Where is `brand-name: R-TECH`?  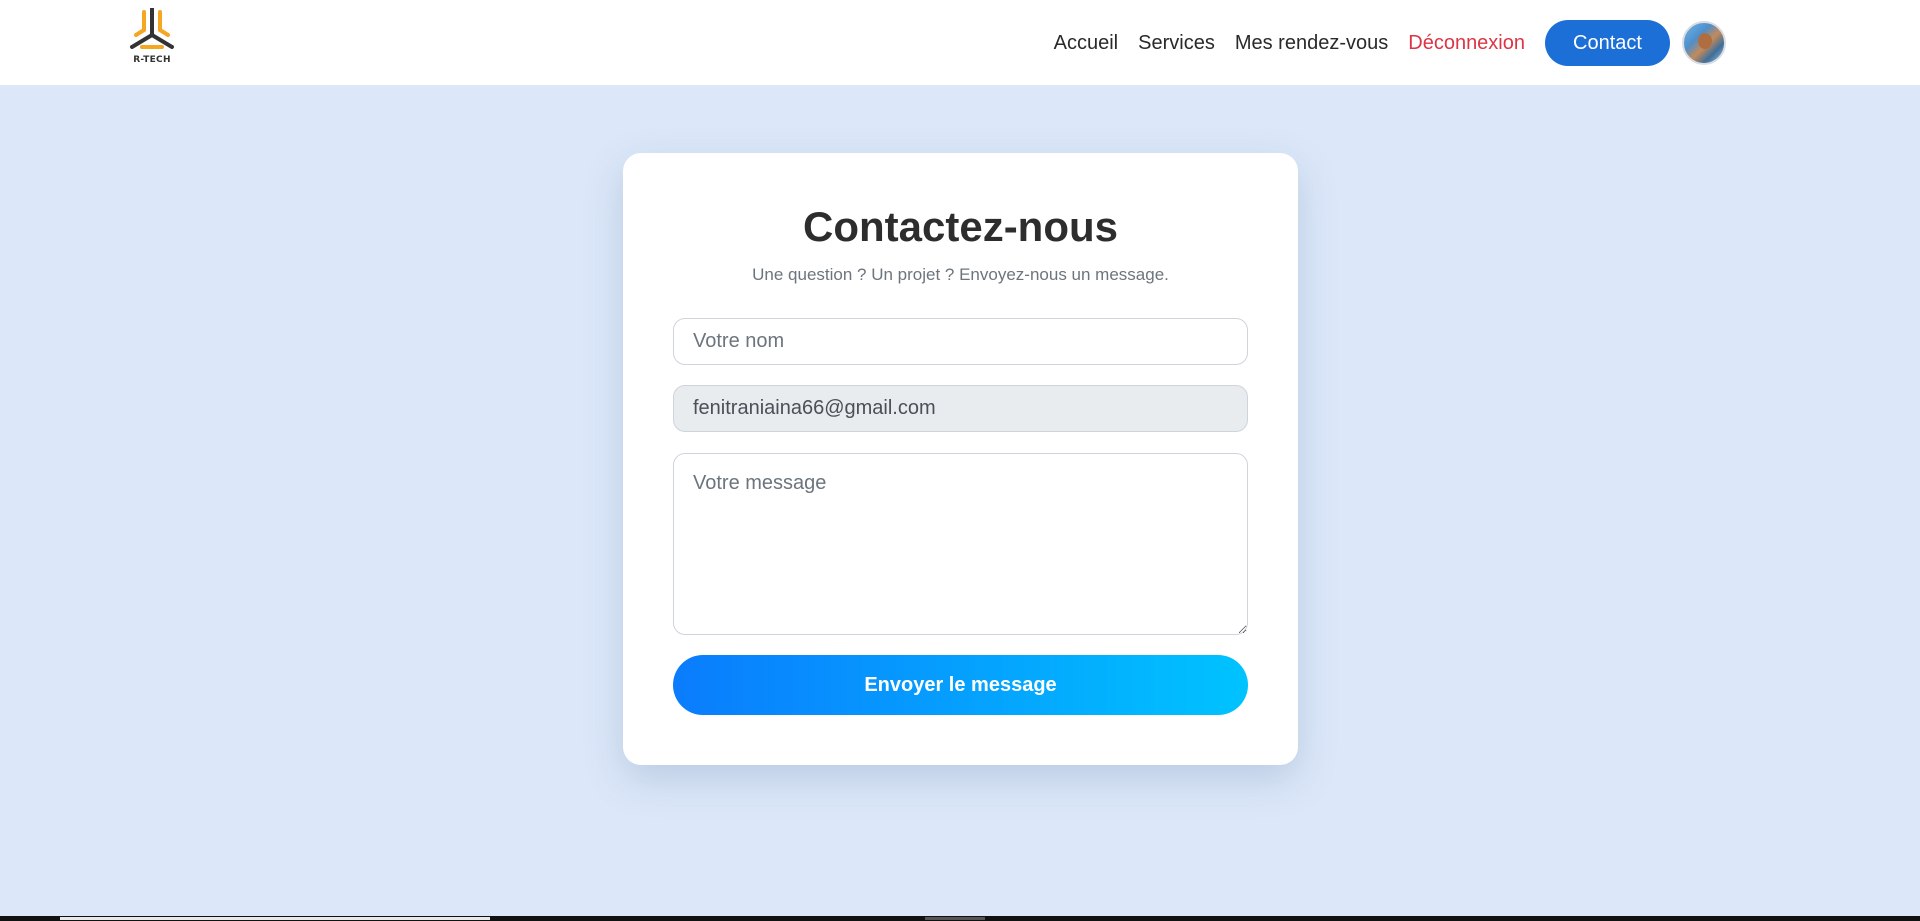
brand-name: R-TECH is located at coordinates (152, 60).